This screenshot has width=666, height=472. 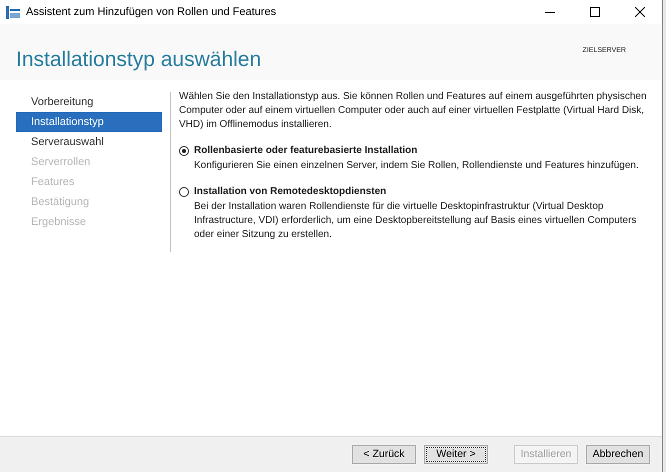 What do you see at coordinates (417, 166) in the screenshot?
I see `option-description: Konfigurieren Sie einen einzelnen Server, indem Sie Rollen, Rollendienste und Features hinzufügen.` at bounding box center [417, 166].